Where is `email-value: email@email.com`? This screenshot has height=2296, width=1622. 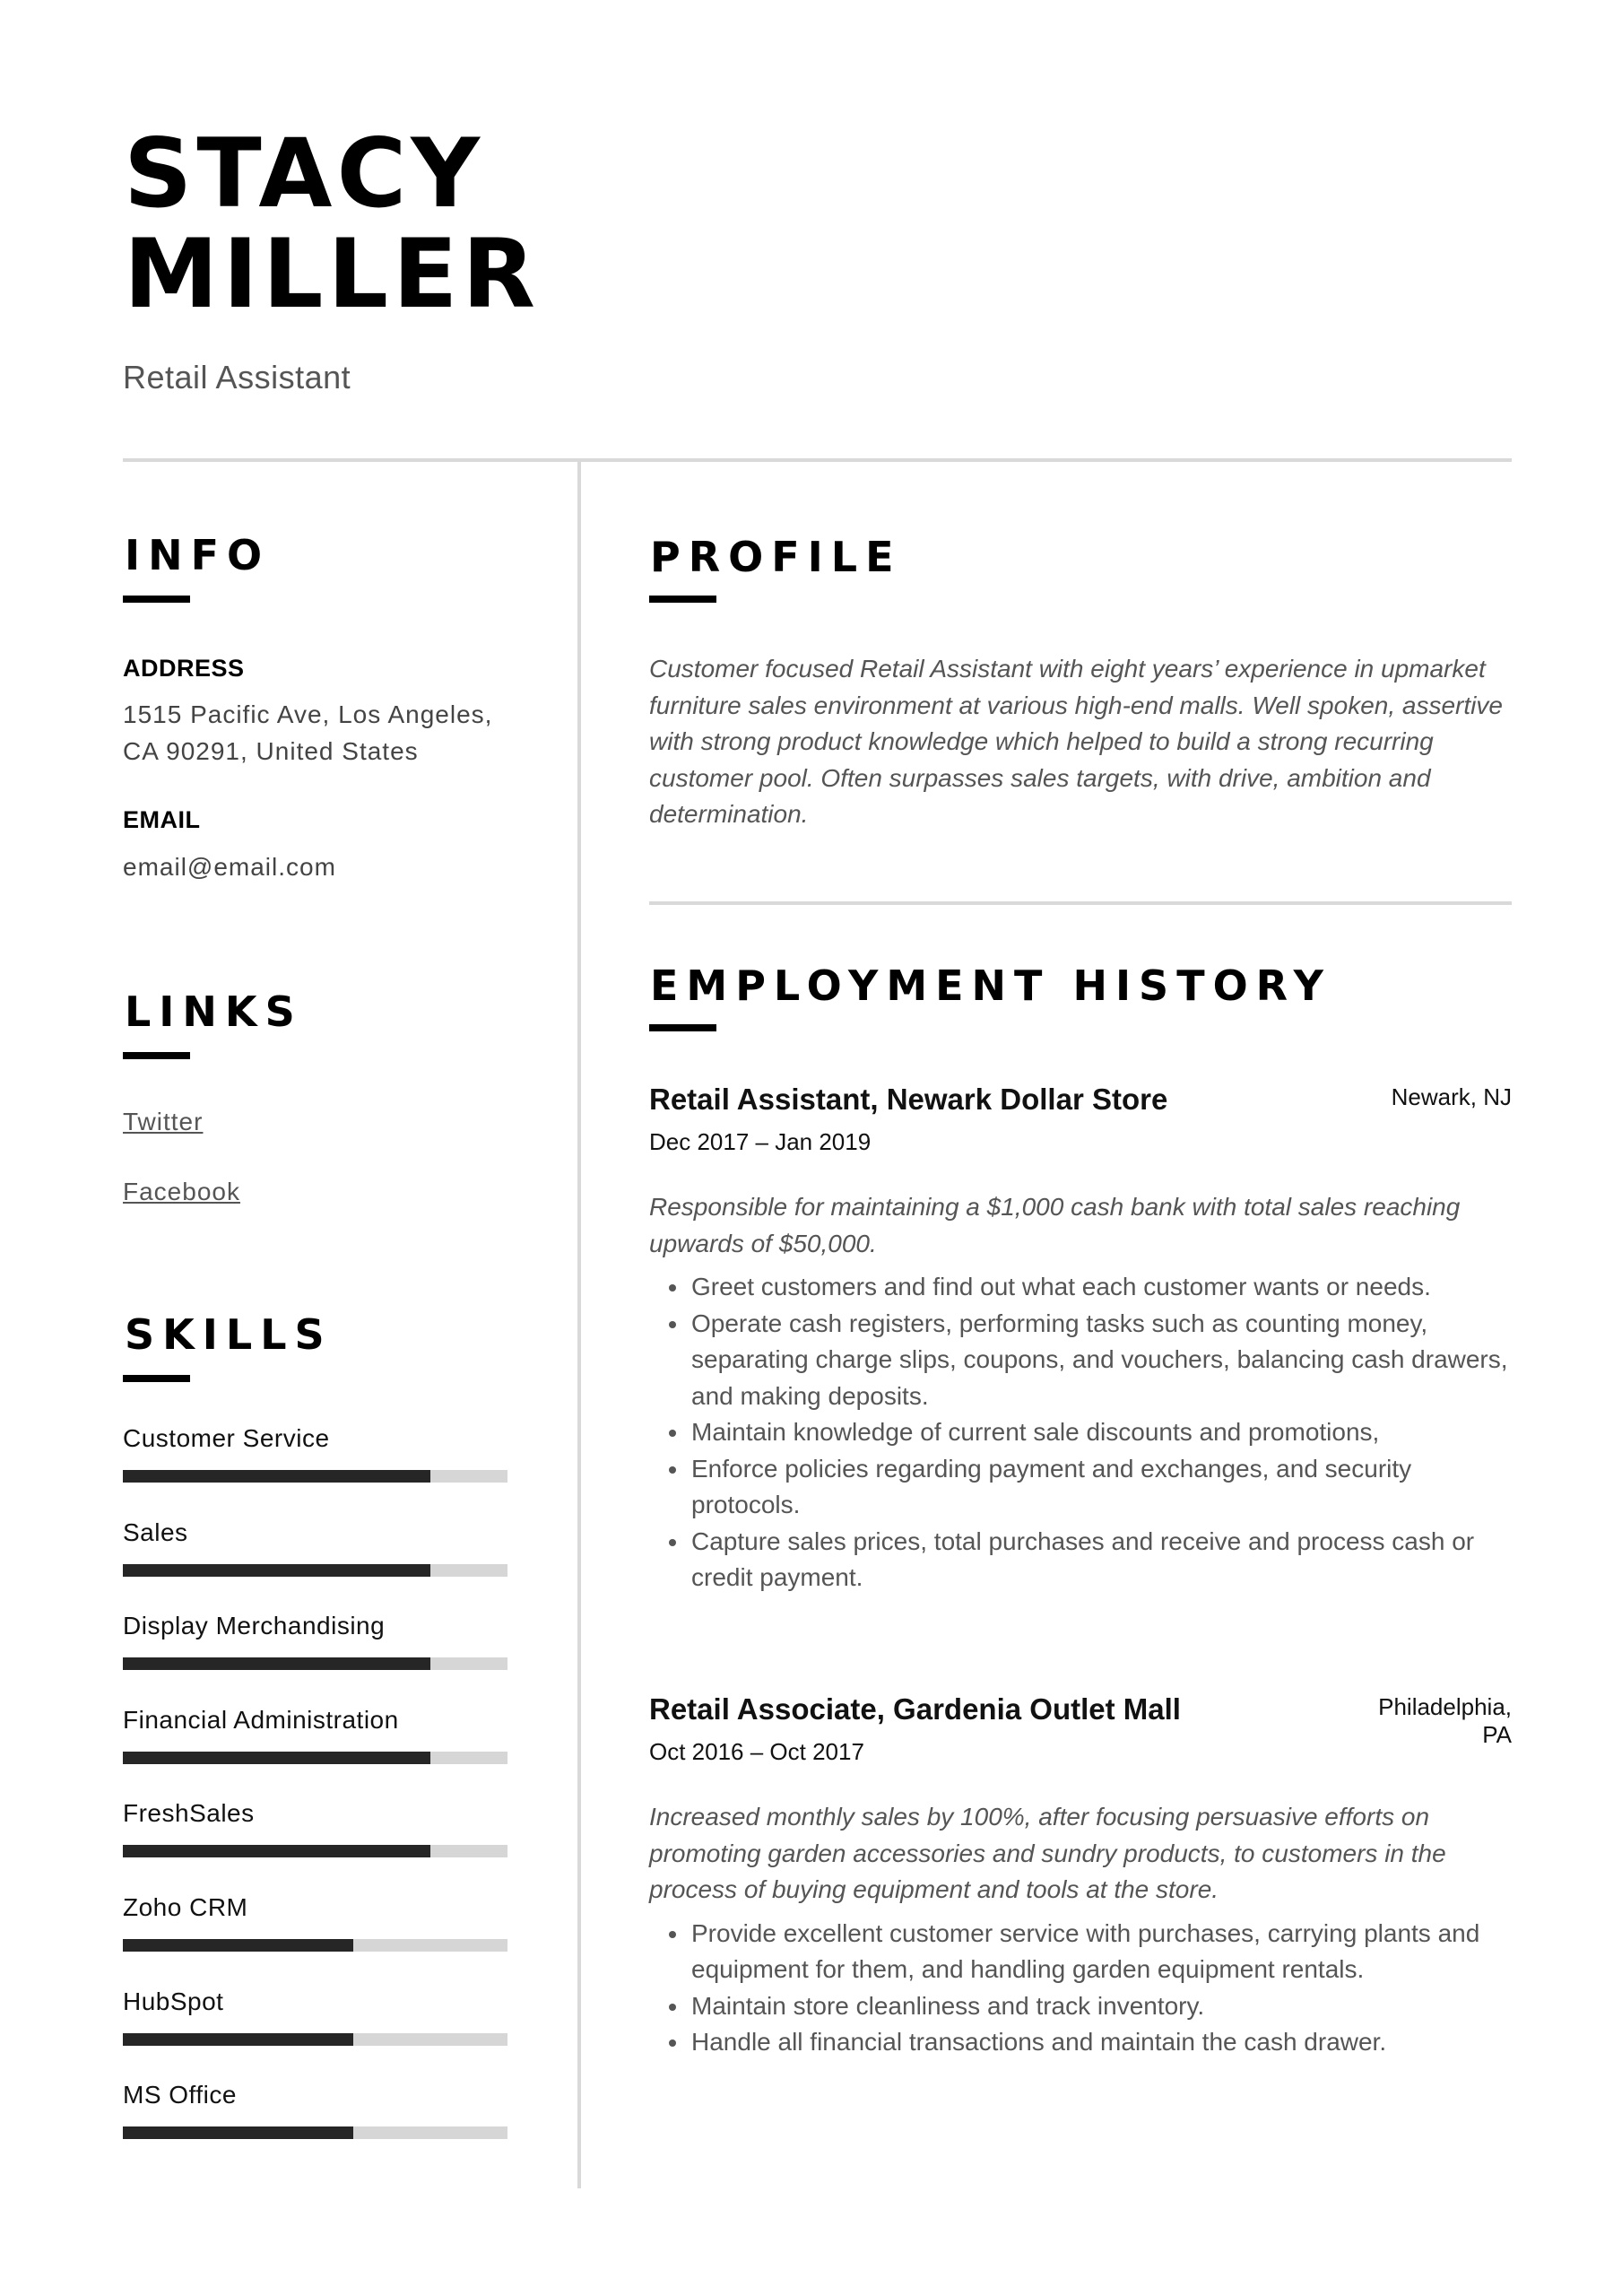 email-value: email@email.com is located at coordinates (229, 867).